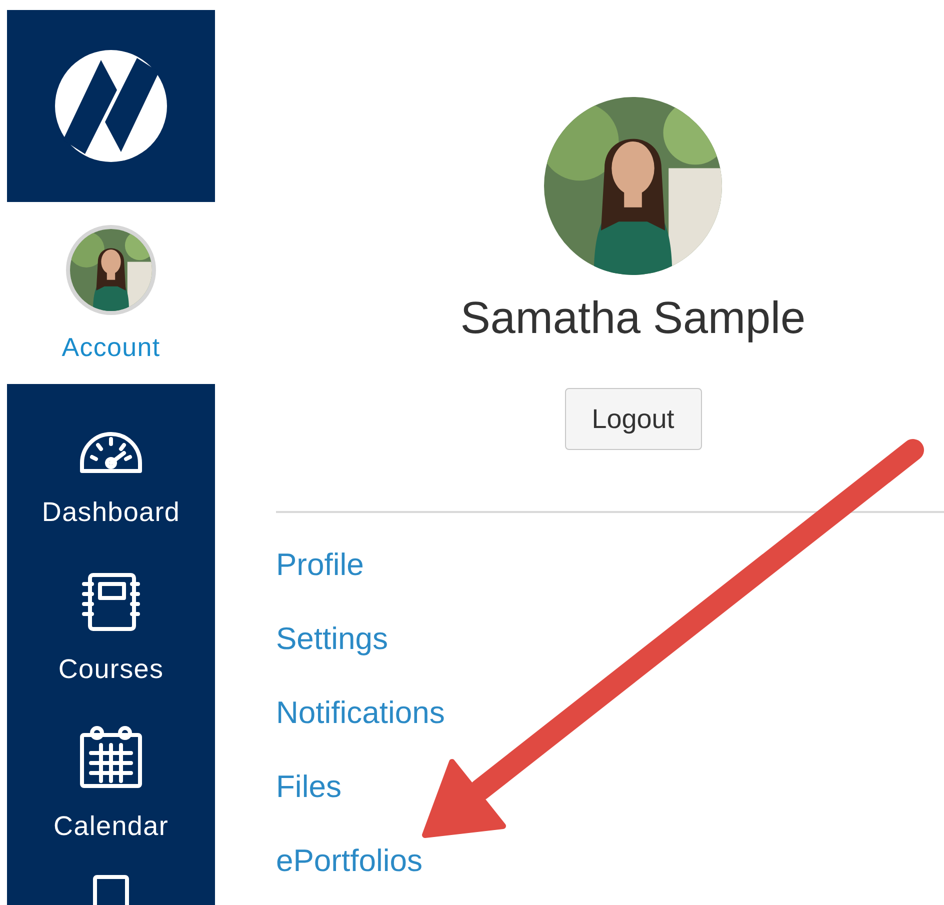 Image resolution: width=944 pixels, height=905 pixels. What do you see at coordinates (111, 462) in the screenshot?
I see `nav-item: Dashboard` at bounding box center [111, 462].